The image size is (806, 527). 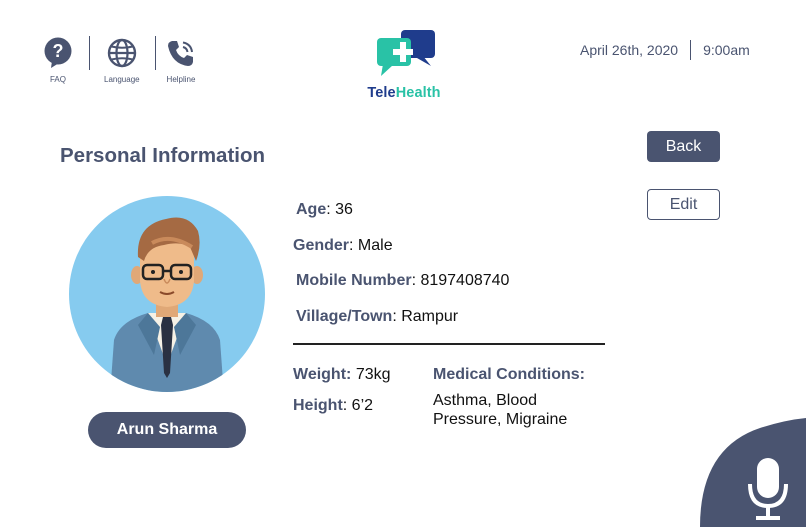 What do you see at coordinates (418, 93) in the screenshot?
I see `logo-text-health: Health` at bounding box center [418, 93].